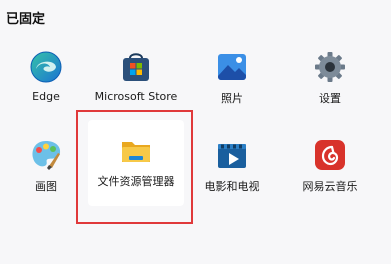 The width and height of the screenshot is (391, 264). Describe the element at coordinates (46, 96) in the screenshot. I see `app-label: Edge` at that location.